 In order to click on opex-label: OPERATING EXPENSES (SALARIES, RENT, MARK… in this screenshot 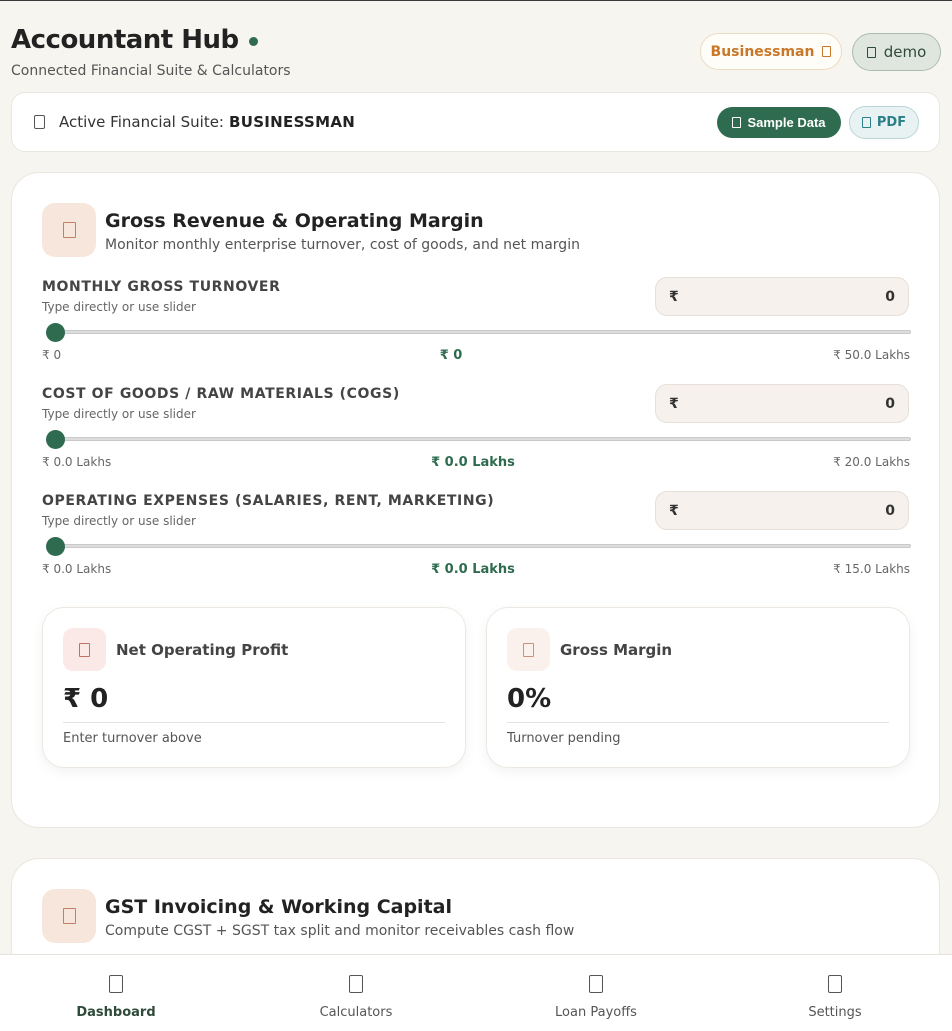, I will do `click(268, 501)`.